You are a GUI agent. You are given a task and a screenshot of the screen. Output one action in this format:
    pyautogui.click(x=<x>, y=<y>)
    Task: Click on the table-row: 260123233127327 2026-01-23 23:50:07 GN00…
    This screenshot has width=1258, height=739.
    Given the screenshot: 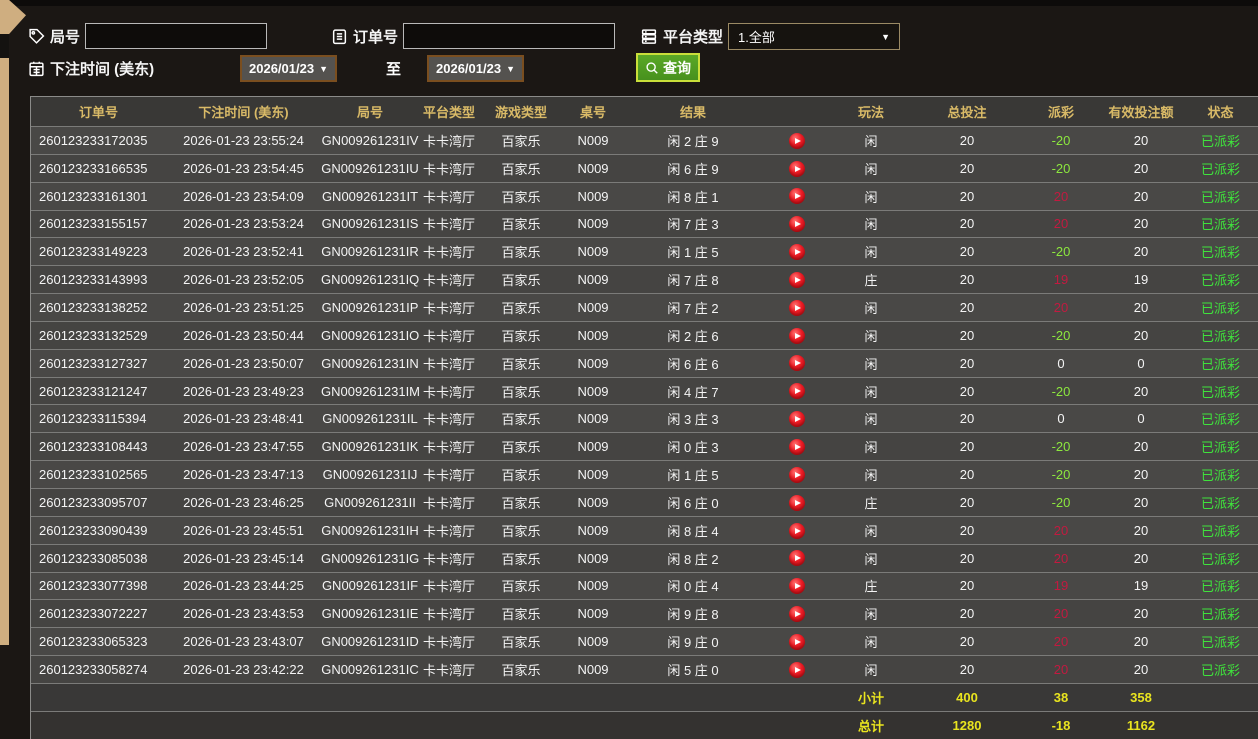 What is the action you would take?
    pyautogui.click(x=644, y=362)
    